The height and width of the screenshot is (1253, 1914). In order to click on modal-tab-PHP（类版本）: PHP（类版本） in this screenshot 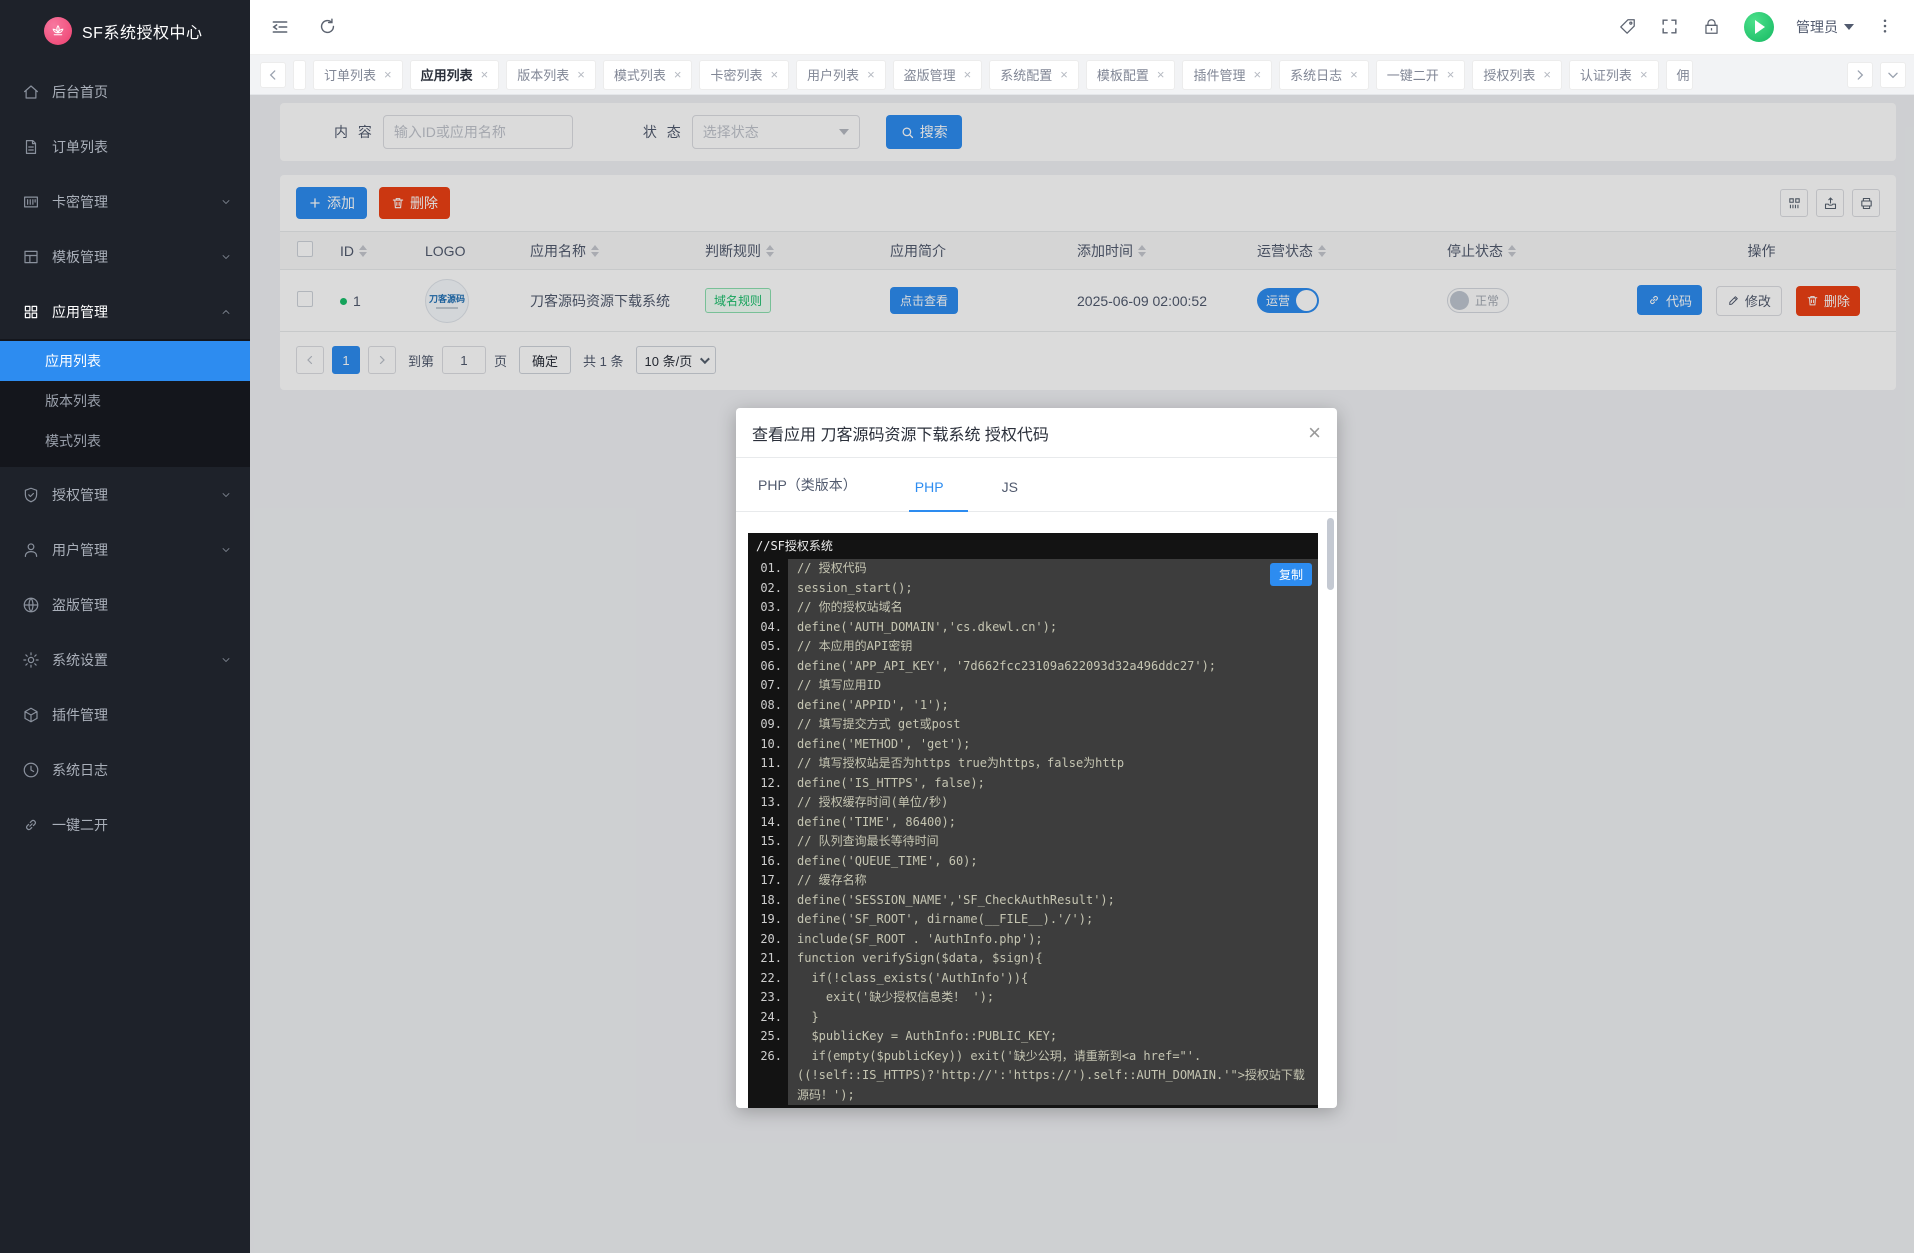, I will do `click(816, 493)`.